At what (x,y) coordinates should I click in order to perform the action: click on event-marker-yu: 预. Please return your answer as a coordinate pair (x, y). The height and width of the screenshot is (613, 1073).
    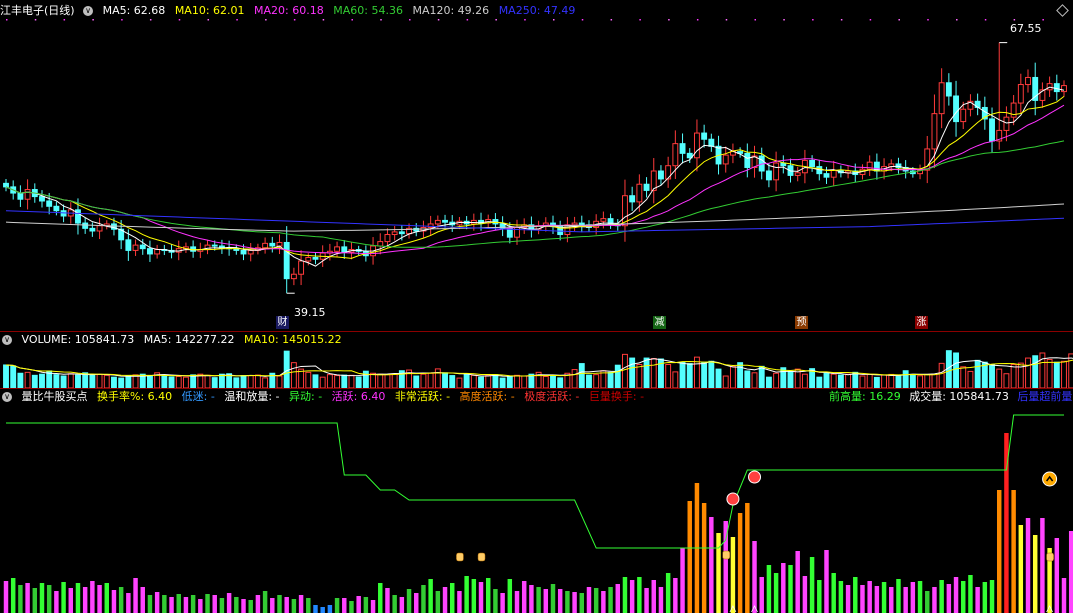
    Looking at the image, I should click on (801, 322).